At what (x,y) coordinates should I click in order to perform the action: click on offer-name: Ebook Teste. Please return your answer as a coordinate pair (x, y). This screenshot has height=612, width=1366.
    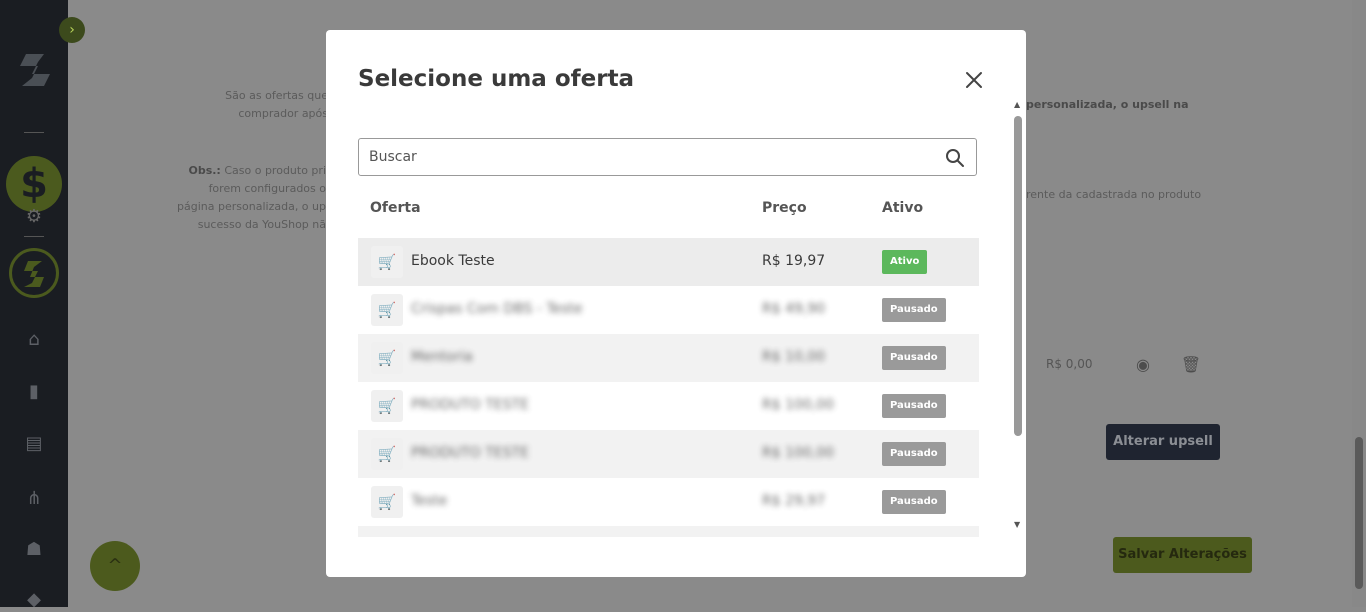
    Looking at the image, I should click on (453, 261).